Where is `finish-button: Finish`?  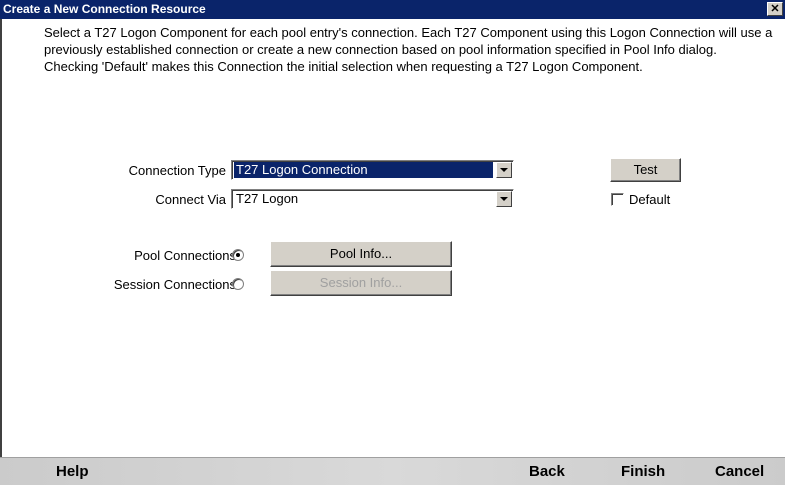
finish-button: Finish is located at coordinates (643, 471).